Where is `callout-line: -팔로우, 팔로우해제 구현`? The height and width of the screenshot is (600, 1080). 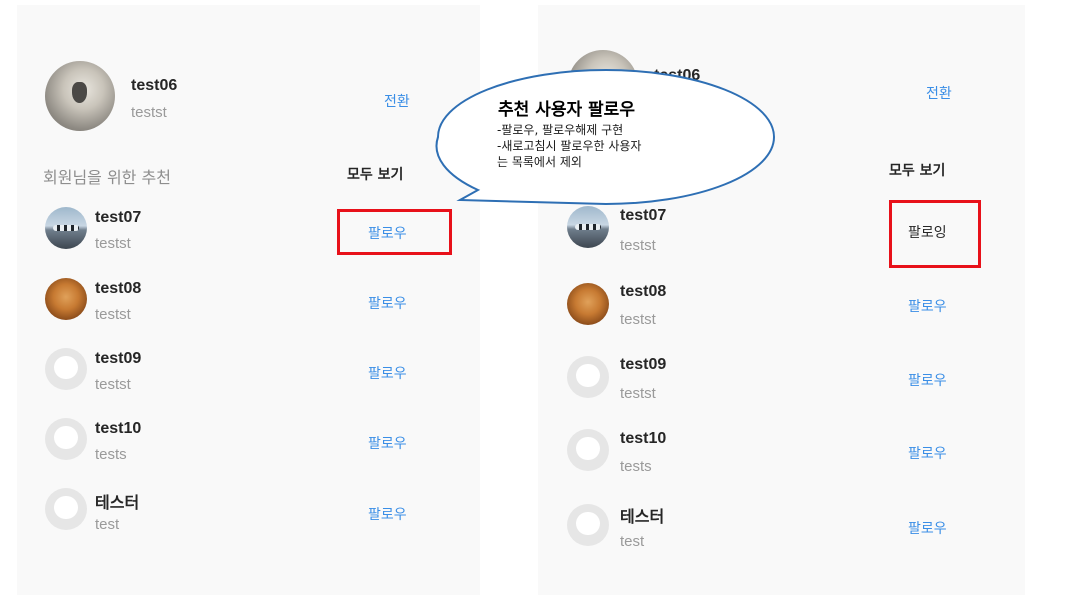
callout-line: -팔로우, 팔로우해제 구현 is located at coordinates (560, 130).